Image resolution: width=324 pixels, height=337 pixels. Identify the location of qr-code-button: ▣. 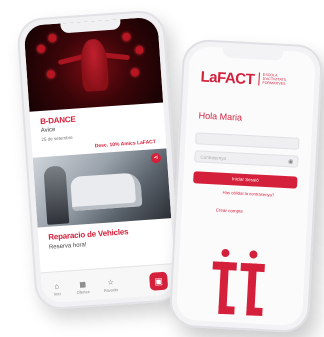
(158, 281).